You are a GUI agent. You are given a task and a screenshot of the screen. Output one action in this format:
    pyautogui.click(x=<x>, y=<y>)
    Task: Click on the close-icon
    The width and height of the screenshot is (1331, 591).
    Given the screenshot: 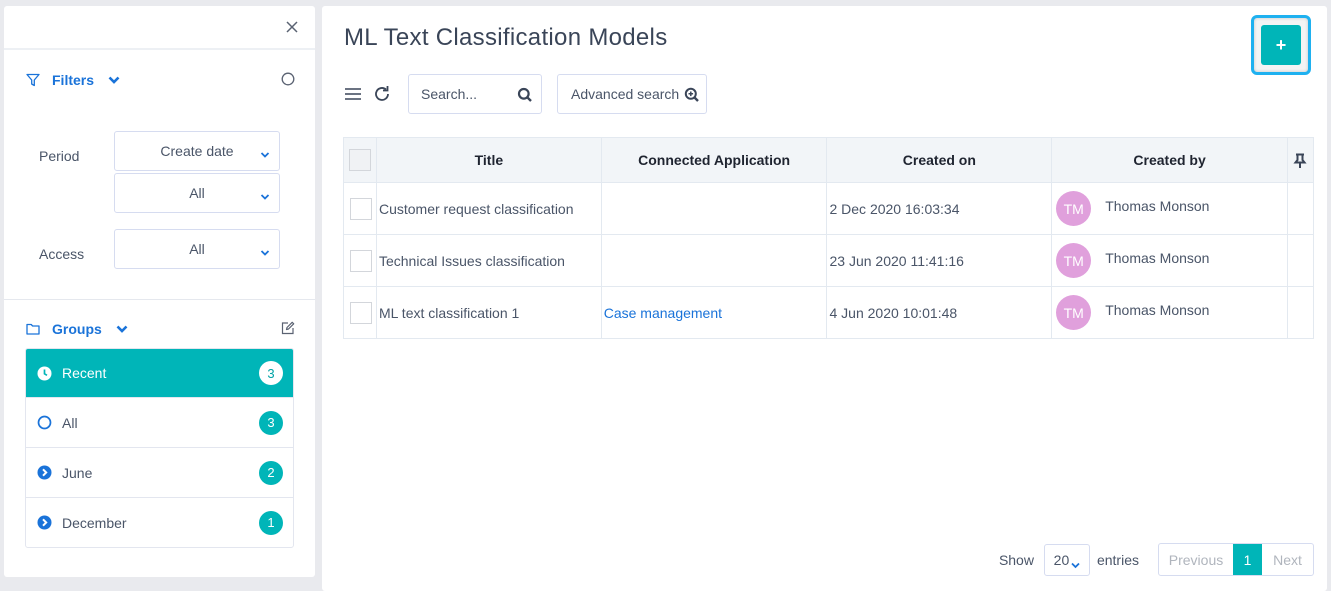 What is the action you would take?
    pyautogui.click(x=292, y=27)
    